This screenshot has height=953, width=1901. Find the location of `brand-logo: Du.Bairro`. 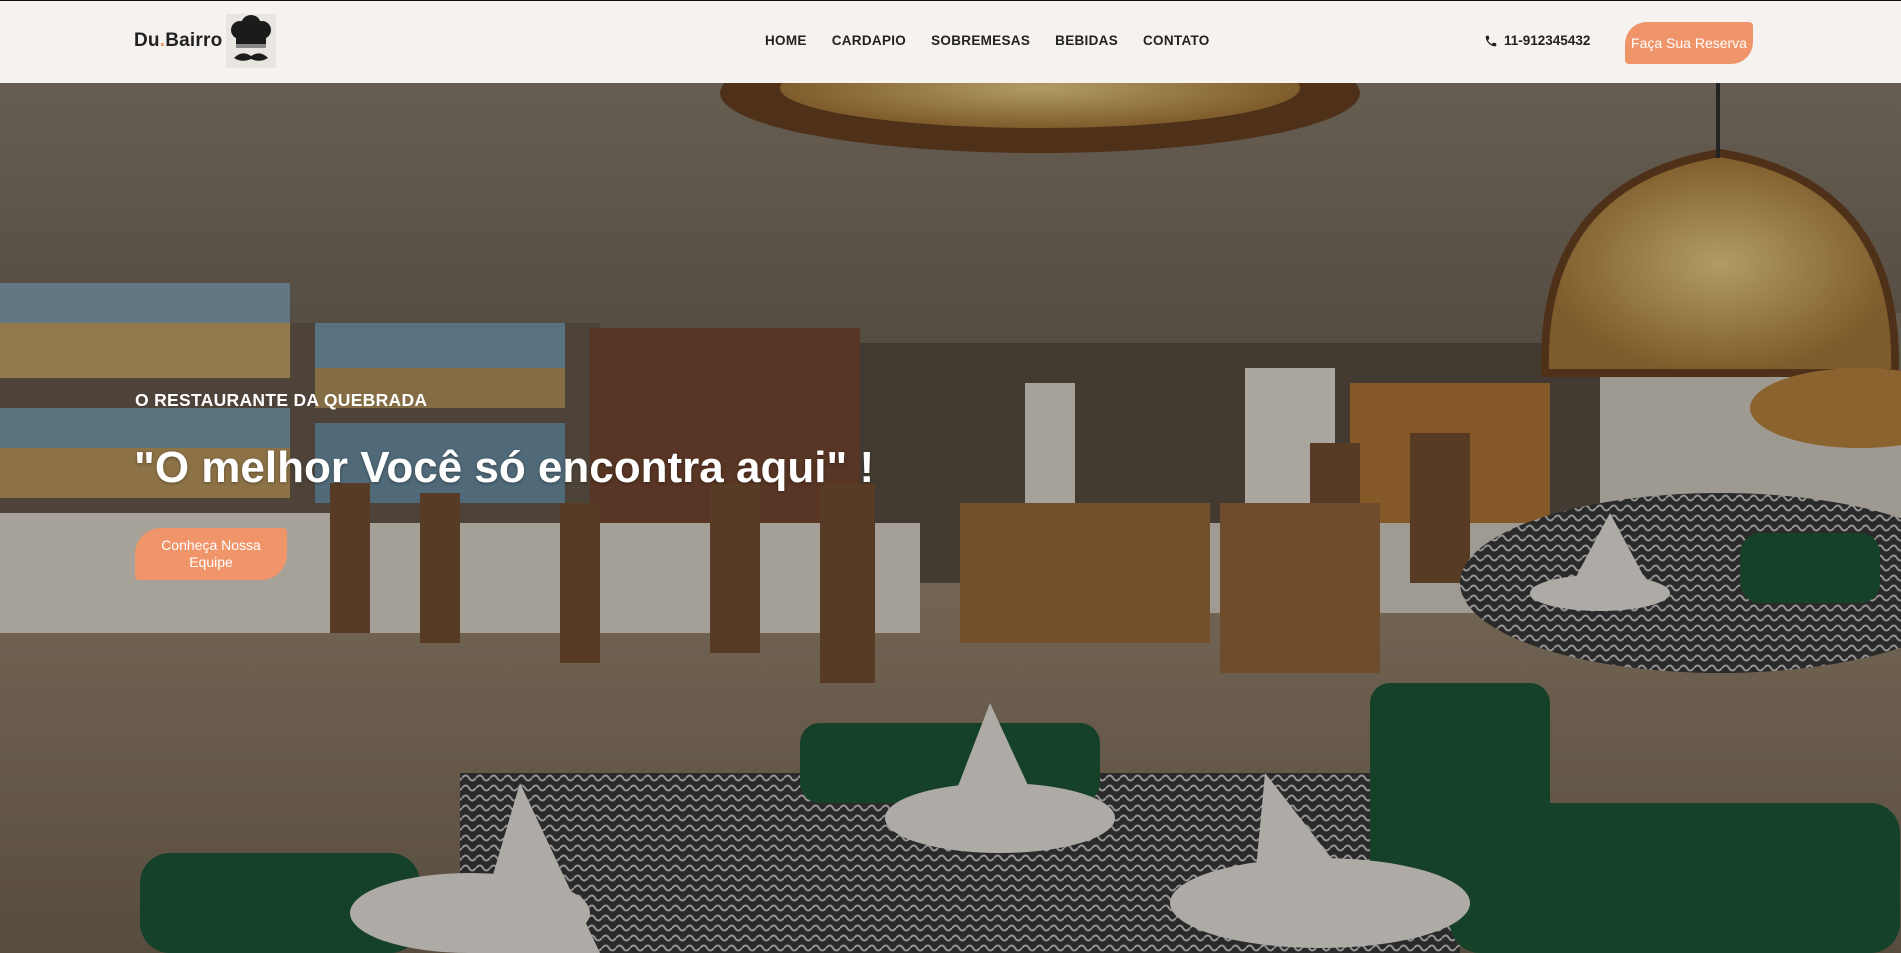

brand-logo: Du.Bairro is located at coordinates (205, 41).